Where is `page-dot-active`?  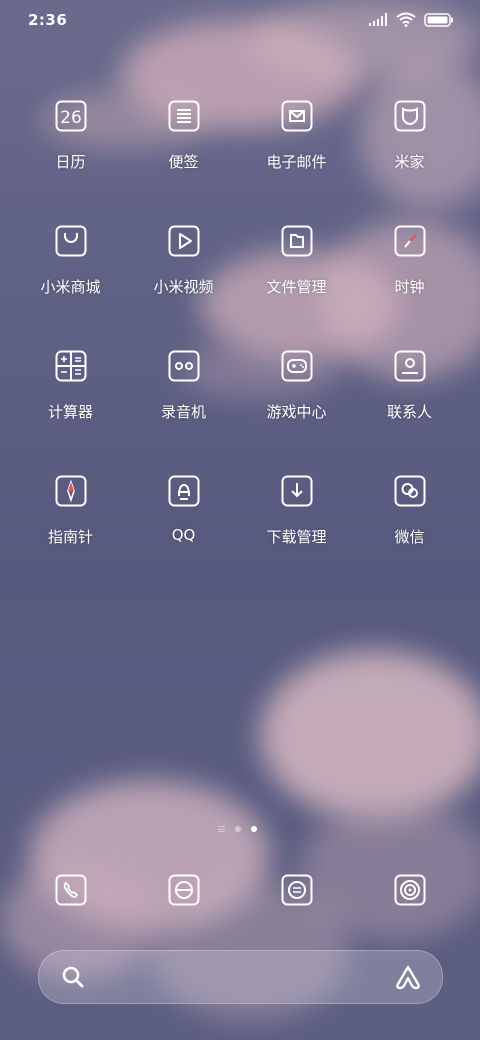
page-dot-active is located at coordinates (254, 829).